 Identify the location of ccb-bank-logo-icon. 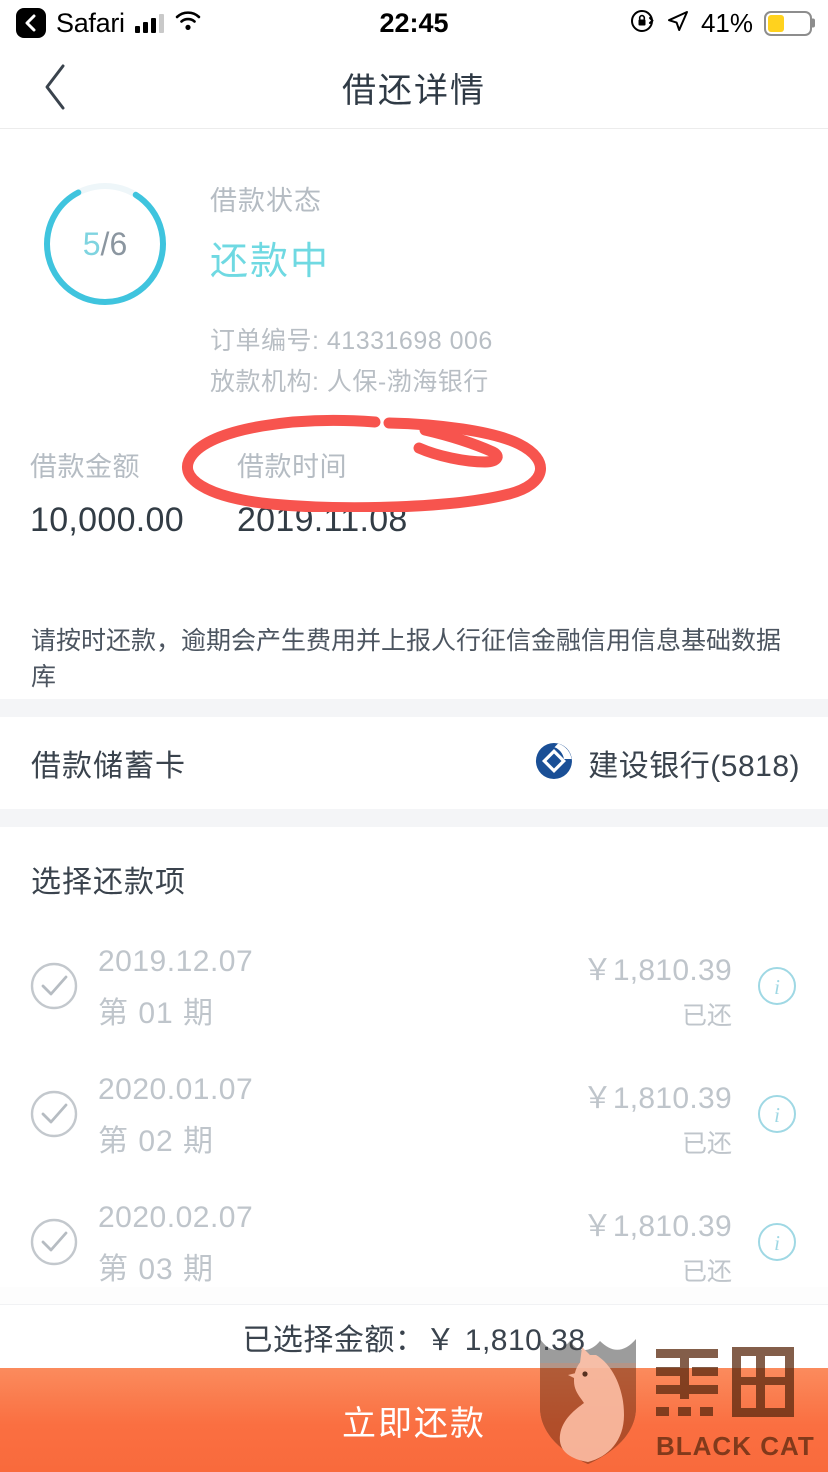
(554, 763).